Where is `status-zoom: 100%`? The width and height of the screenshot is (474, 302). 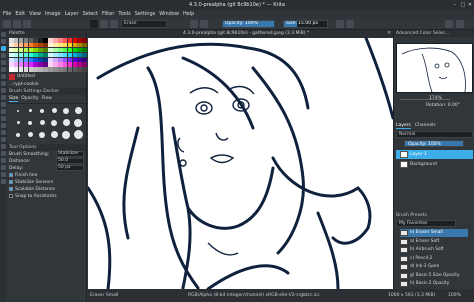
status-zoom: 100% is located at coordinates (454, 295).